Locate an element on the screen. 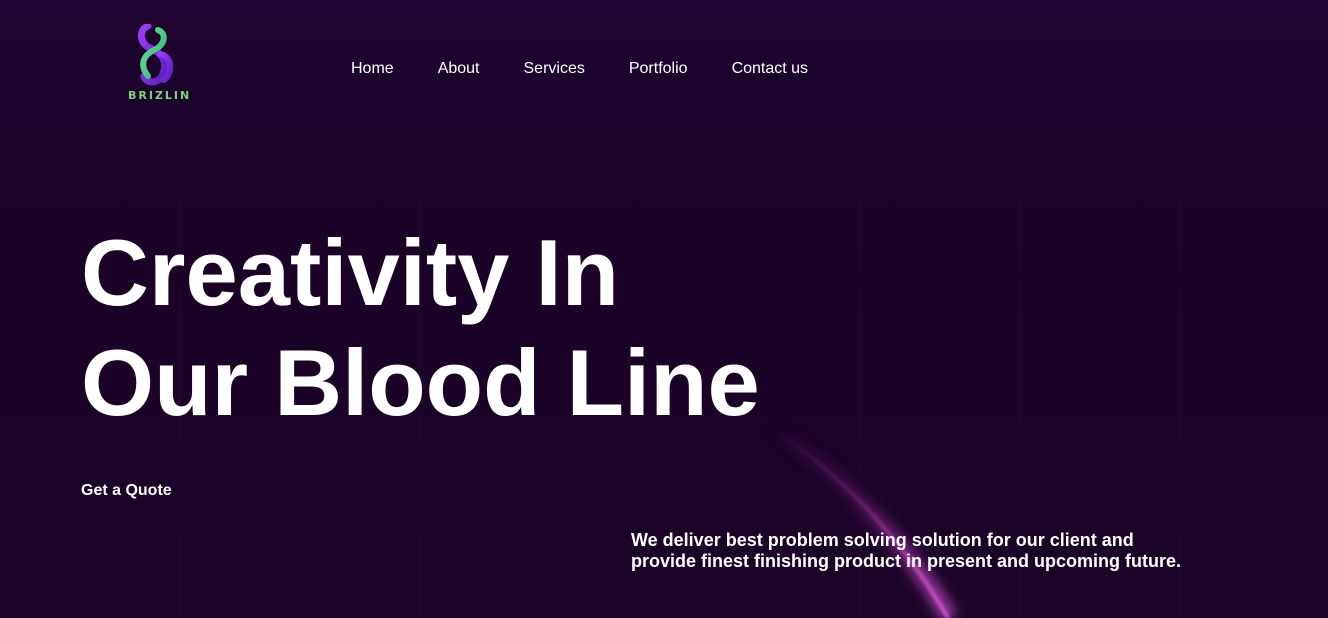  hero-title-line-1: Creativity In is located at coordinates (350, 272).